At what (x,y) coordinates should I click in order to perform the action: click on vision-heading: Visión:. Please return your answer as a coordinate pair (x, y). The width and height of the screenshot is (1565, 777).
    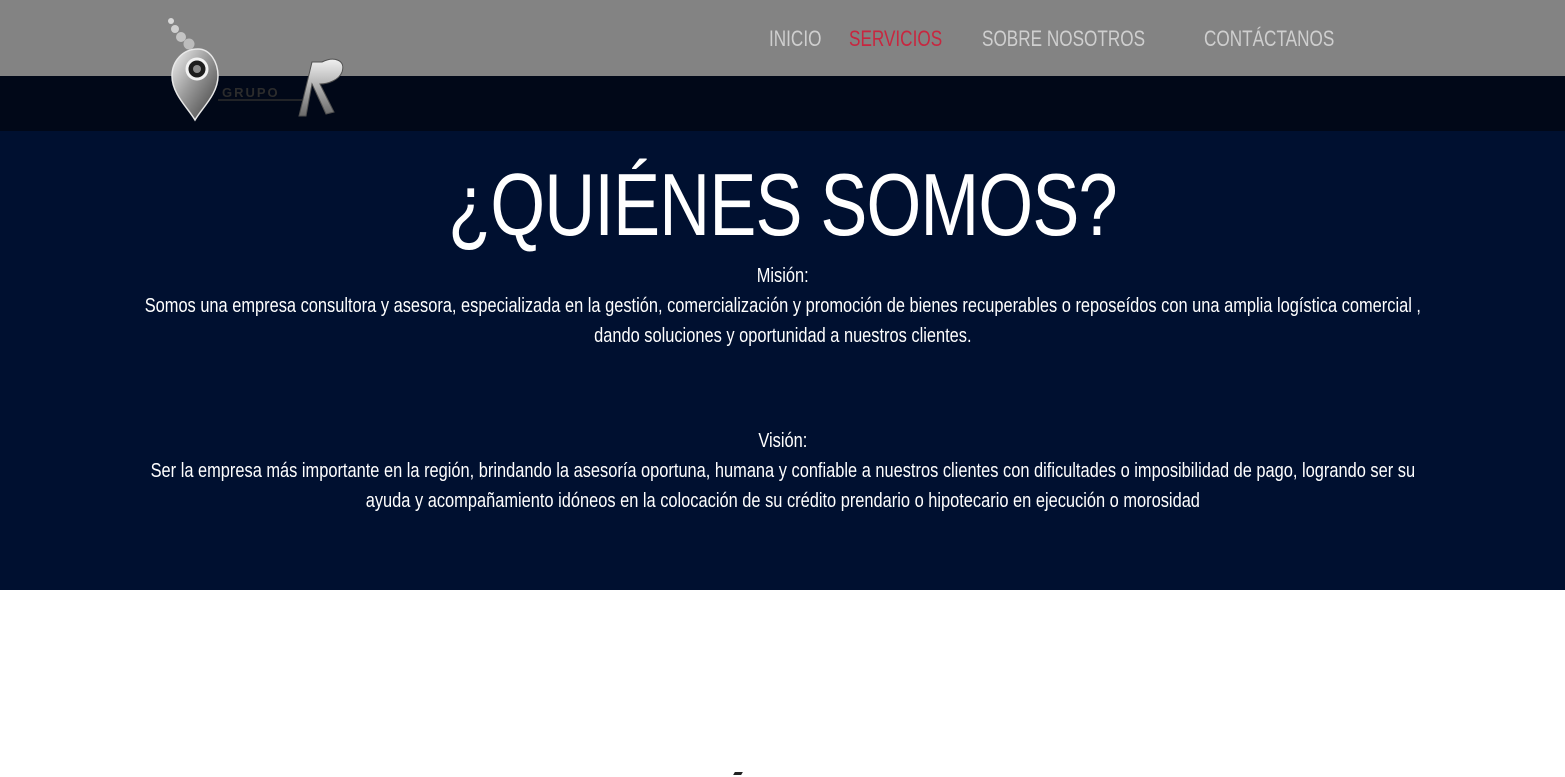
    Looking at the image, I should click on (782, 441).